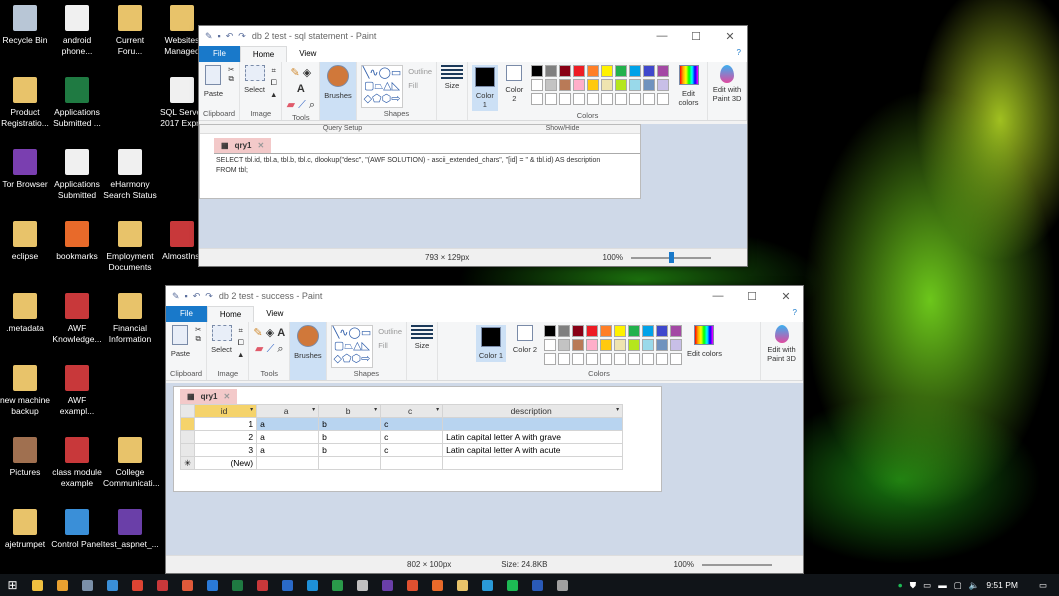  What do you see at coordinates (737, 564) in the screenshot?
I see `zoom-slider` at bounding box center [737, 564].